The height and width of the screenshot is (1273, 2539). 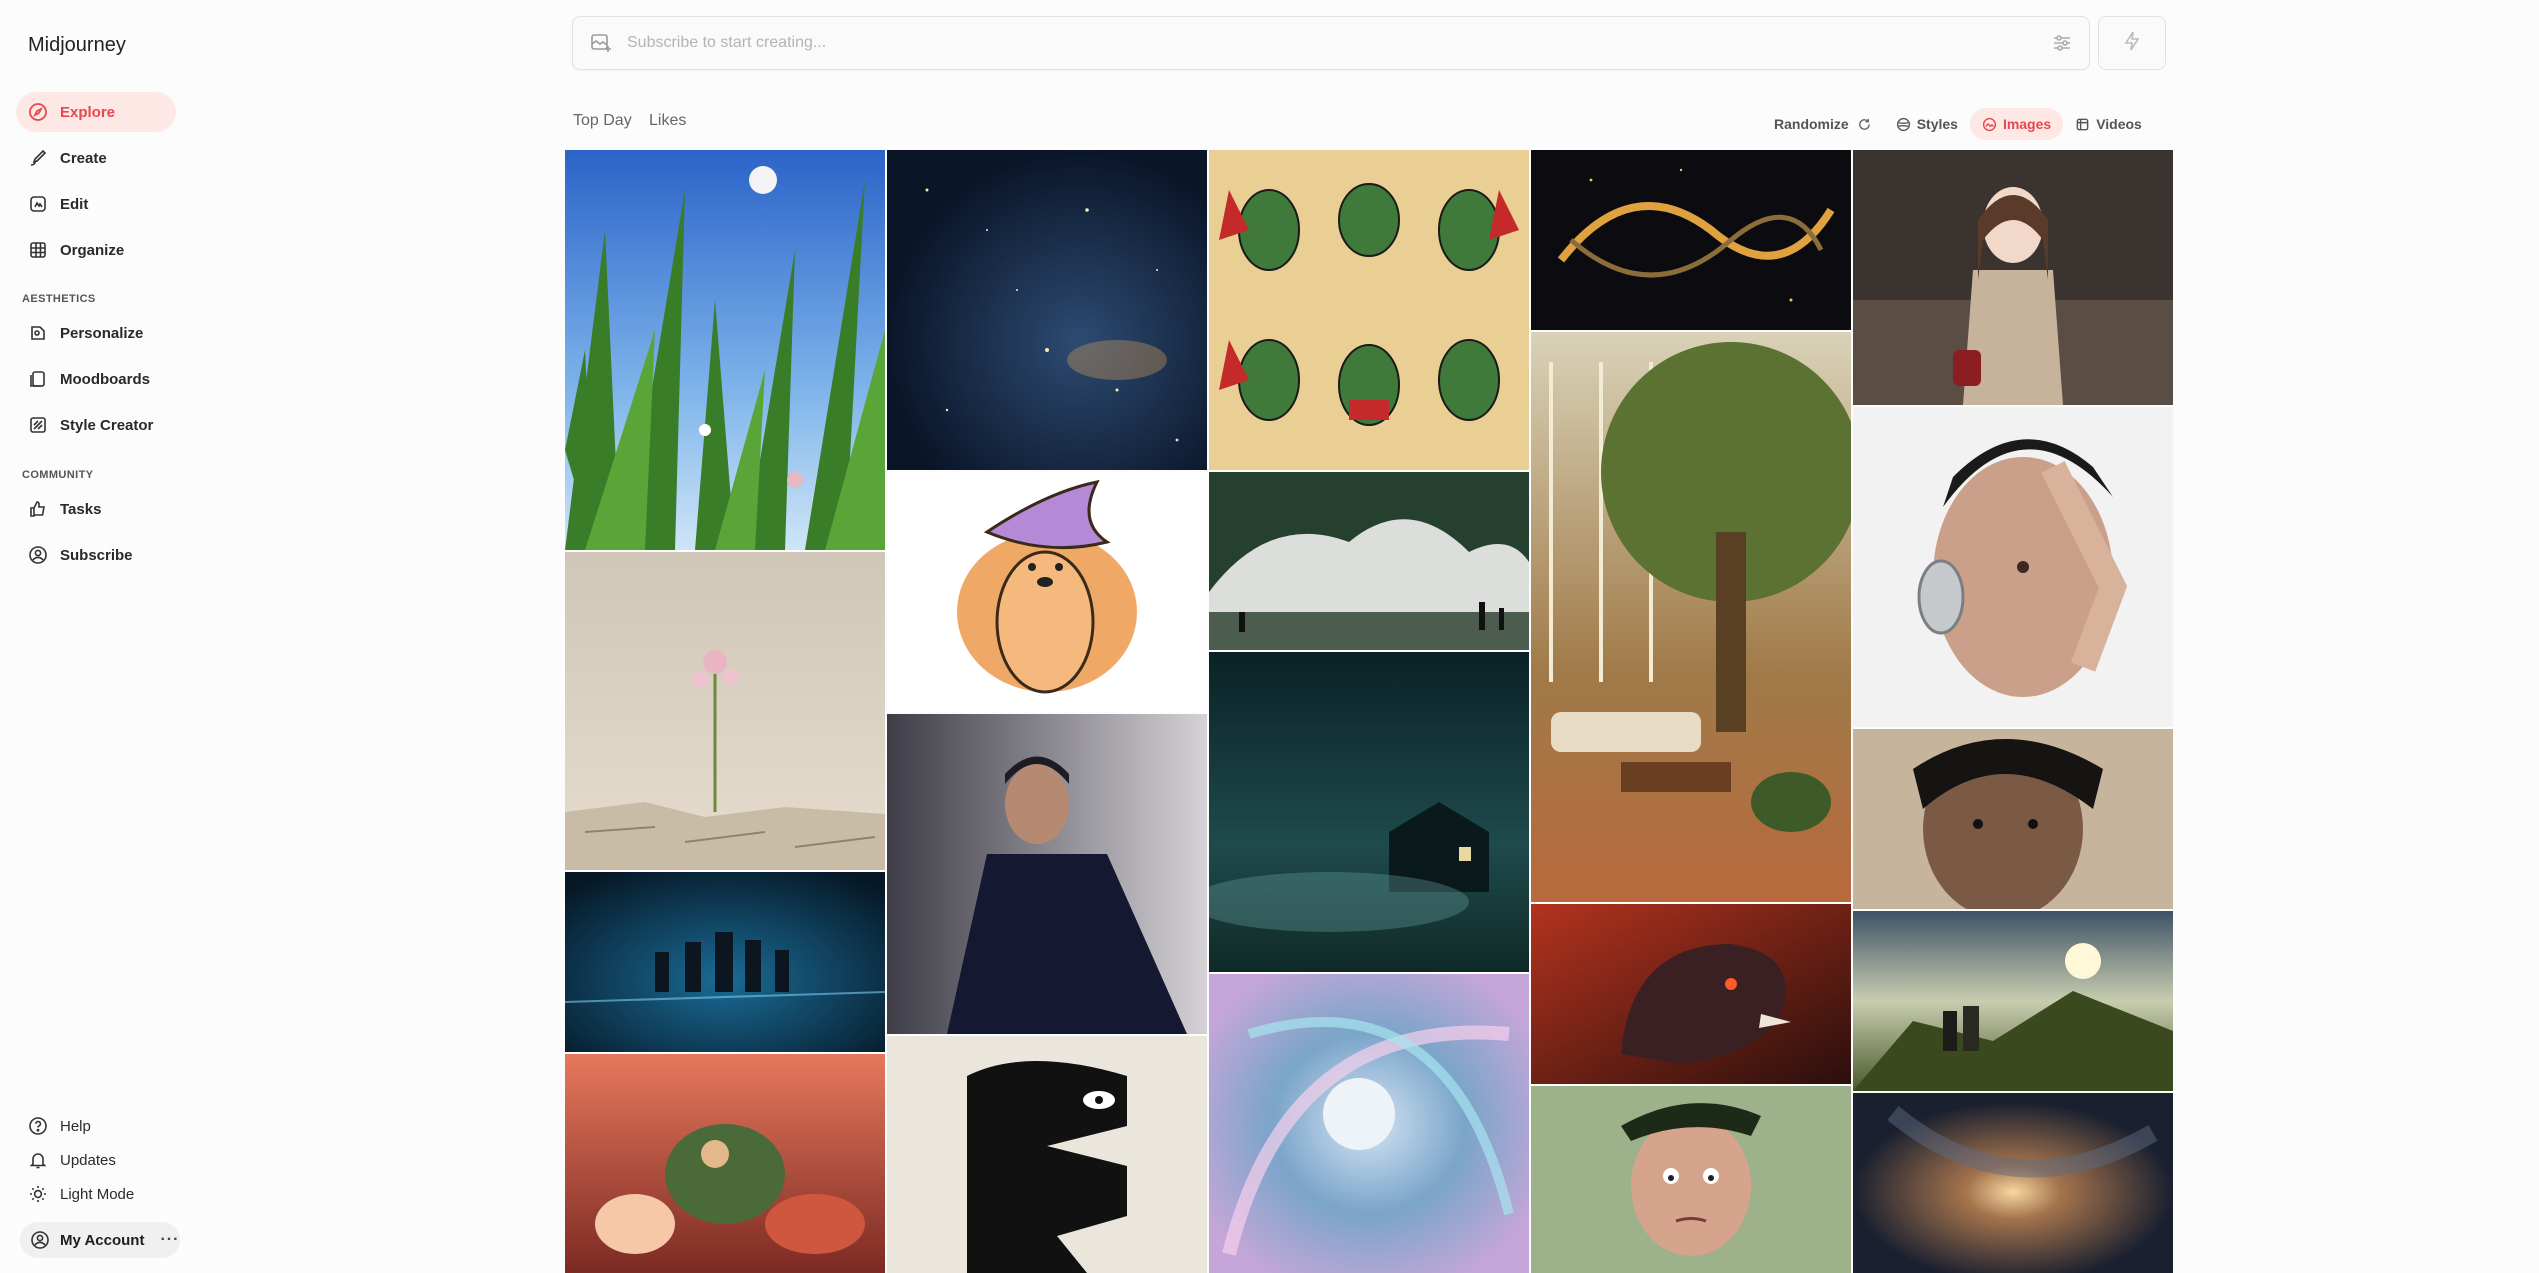 What do you see at coordinates (1937, 124) in the screenshot?
I see `styles-label: Styles` at bounding box center [1937, 124].